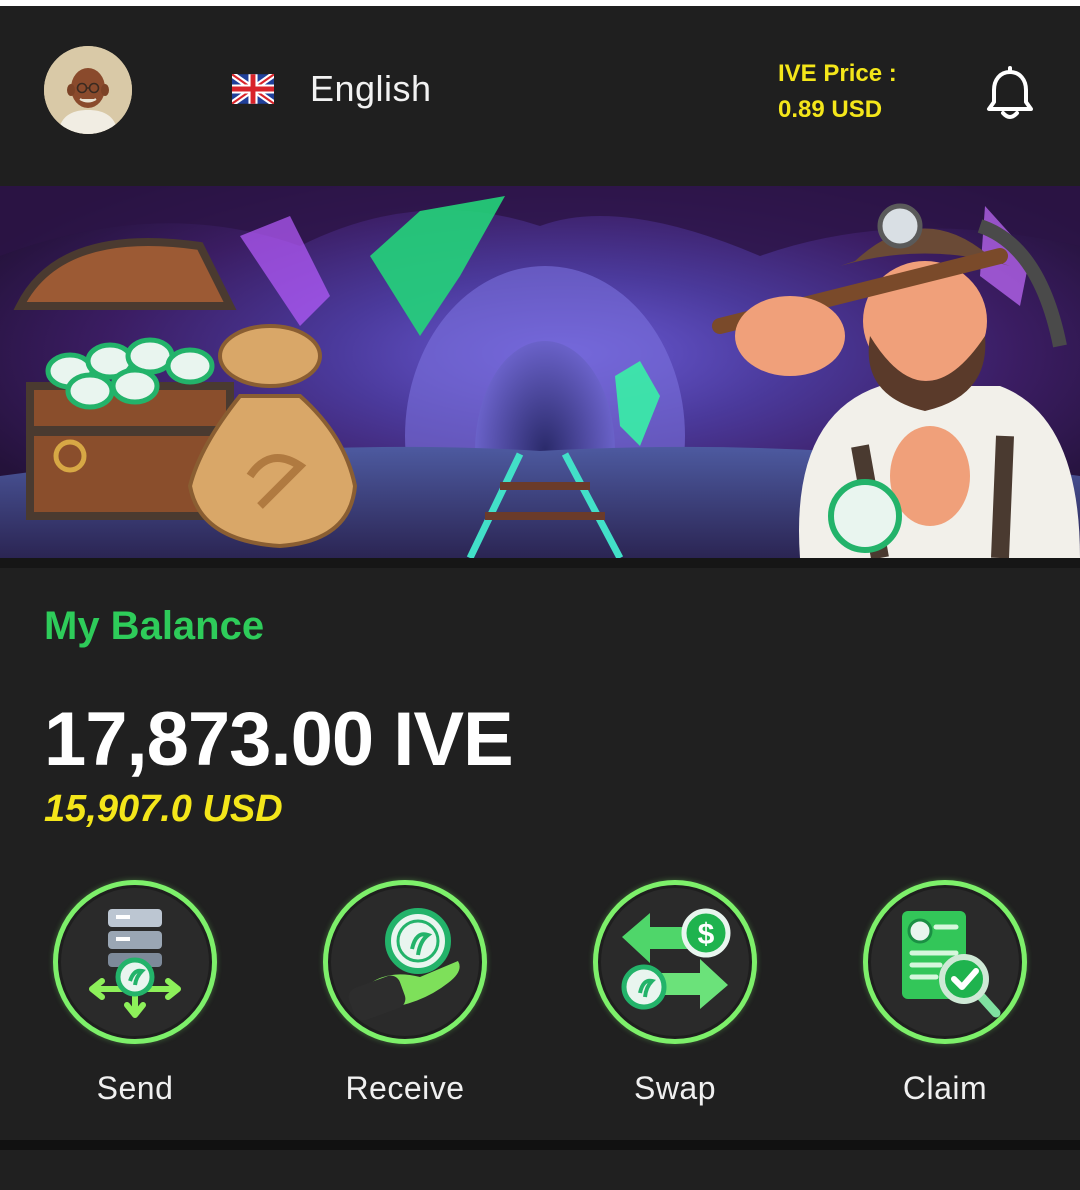  I want to click on avatar-illustration, so click(88, 90).